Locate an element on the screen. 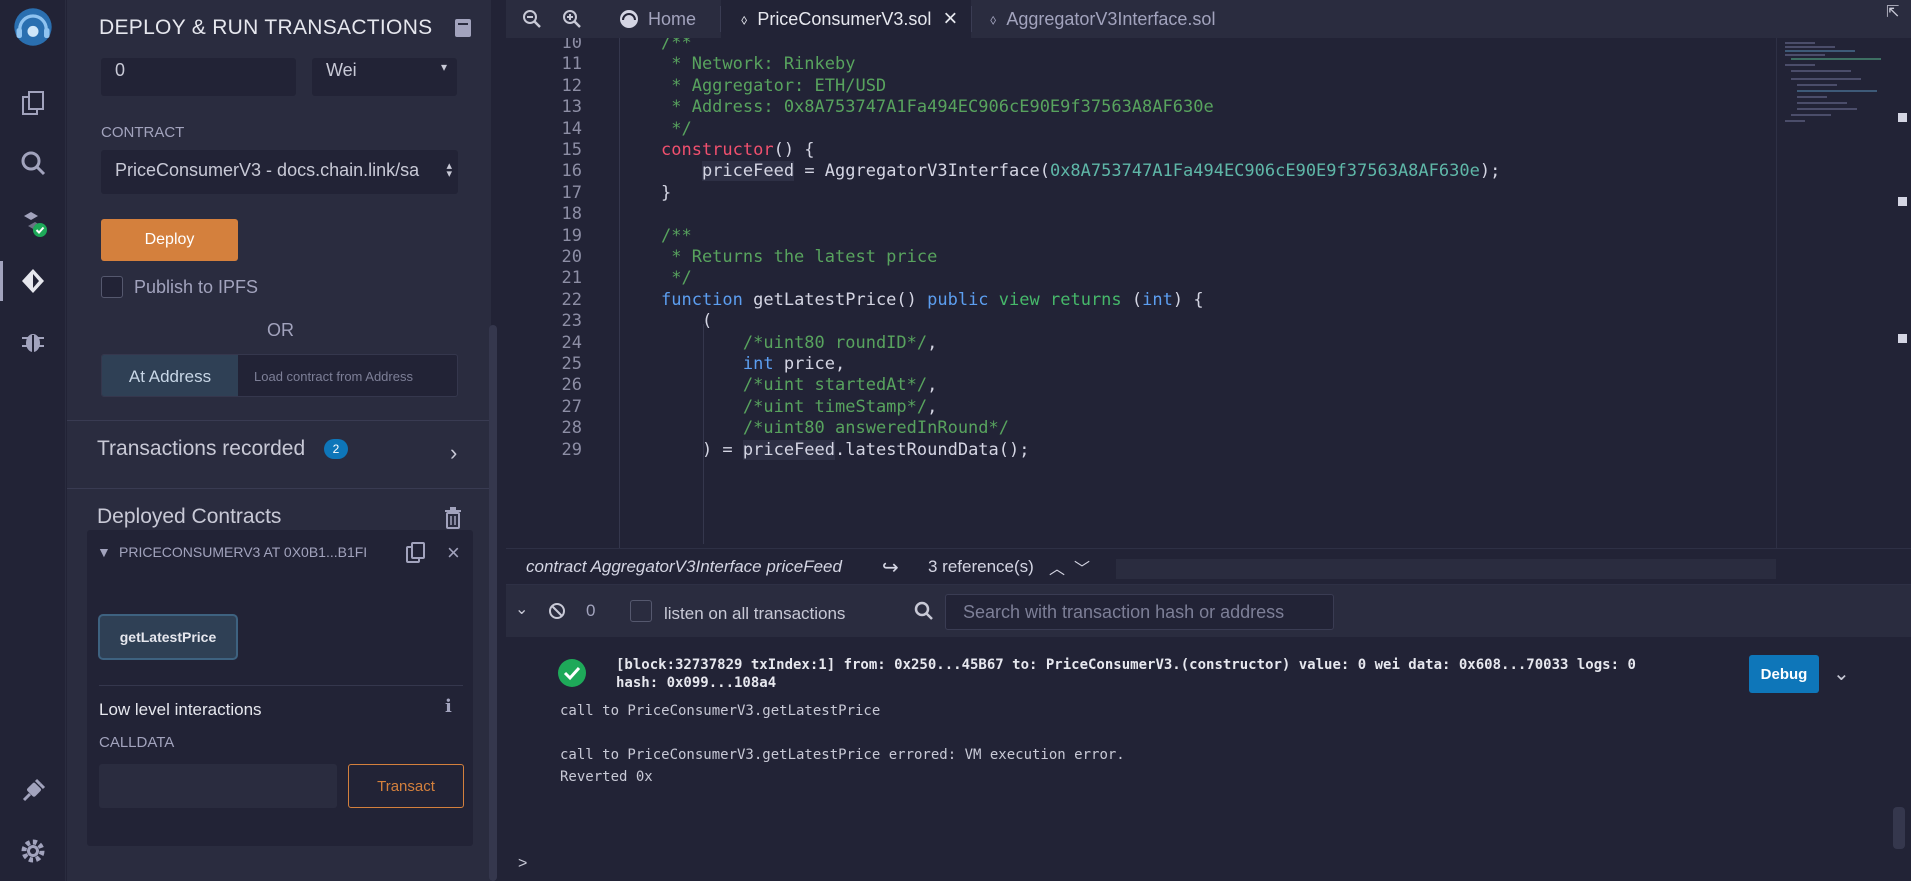  line-number: 29 is located at coordinates (571, 449).